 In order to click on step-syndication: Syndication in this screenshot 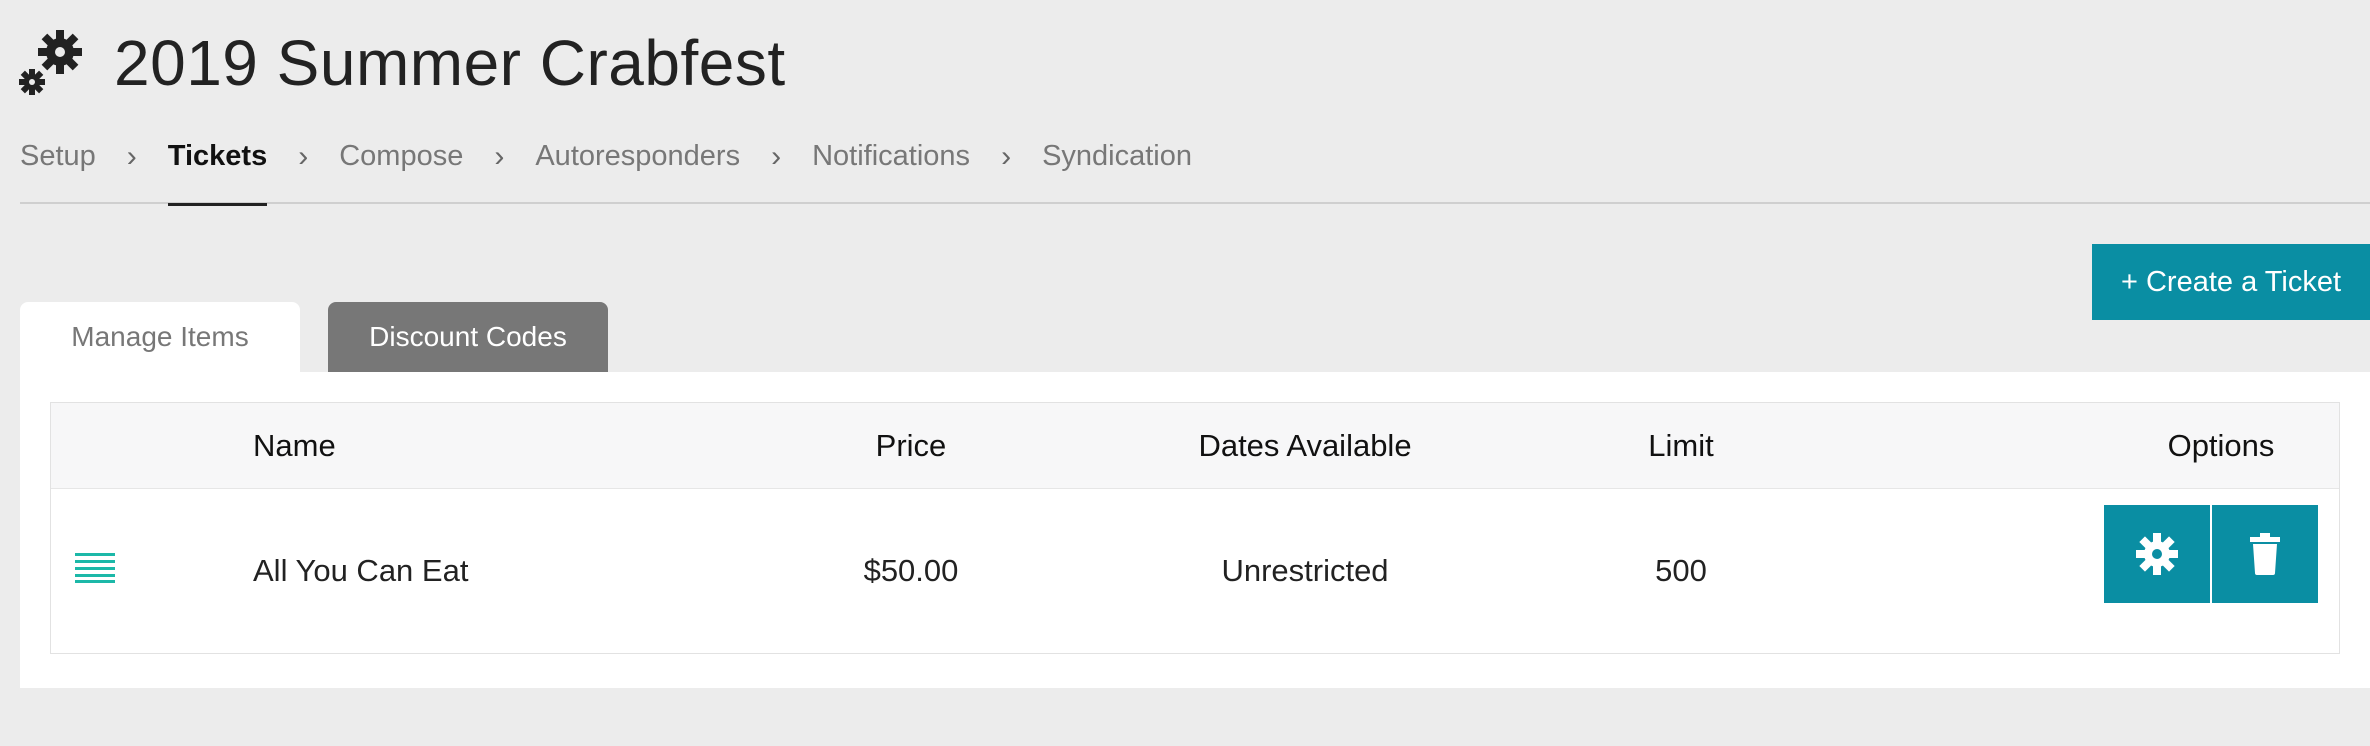, I will do `click(1117, 166)`.